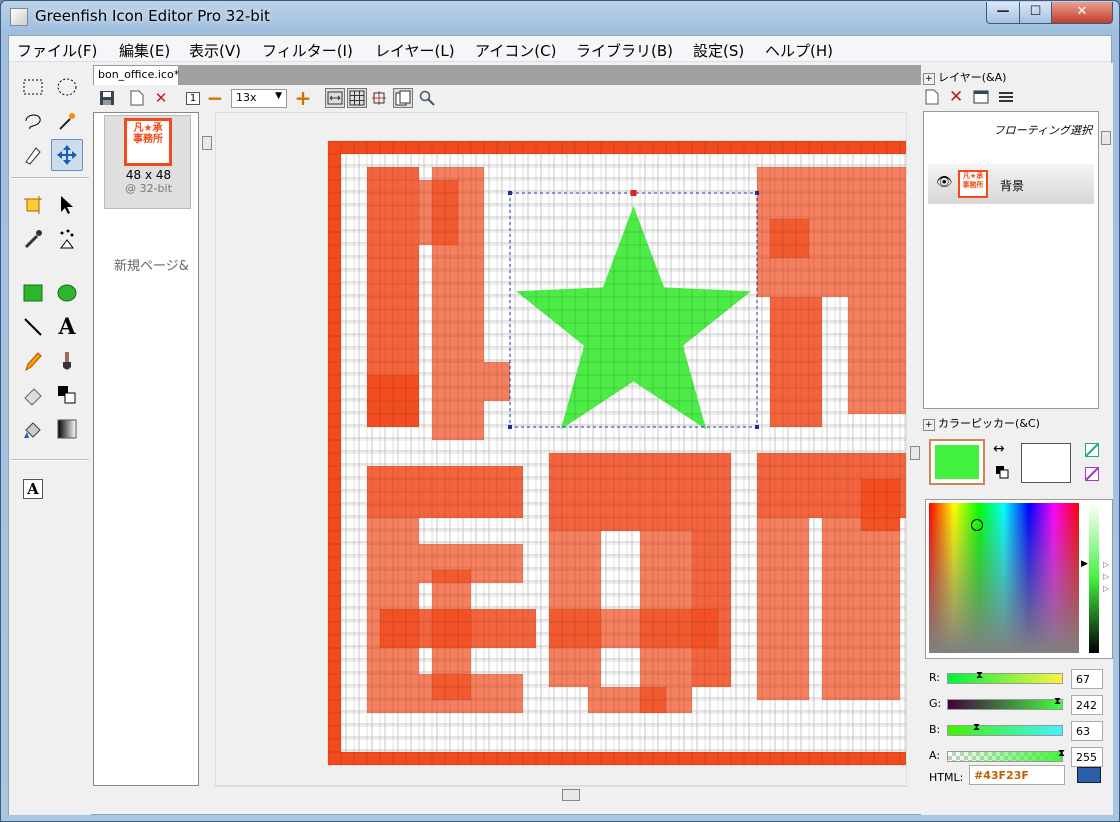  I want to click on rectangle-icon, so click(33, 293).